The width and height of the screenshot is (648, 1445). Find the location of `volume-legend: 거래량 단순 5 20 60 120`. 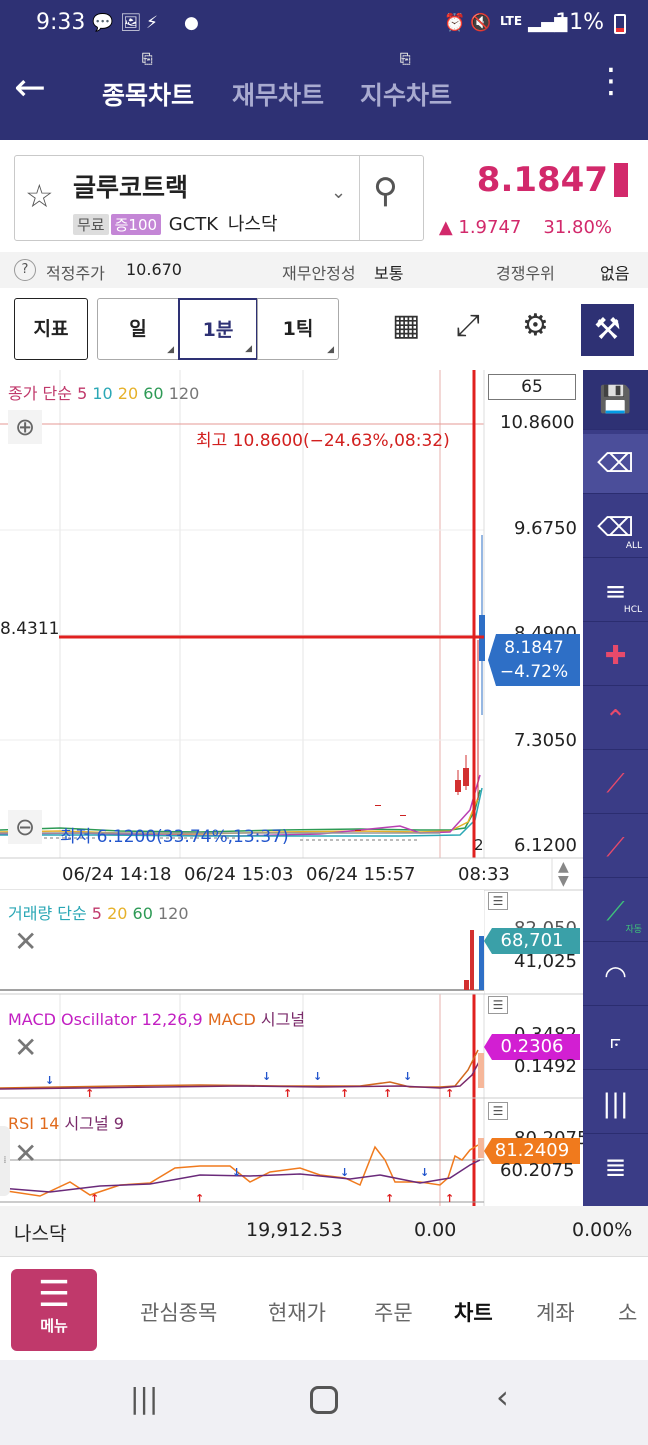

volume-legend: 거래량 단순 5 20 60 120 is located at coordinates (98, 912).